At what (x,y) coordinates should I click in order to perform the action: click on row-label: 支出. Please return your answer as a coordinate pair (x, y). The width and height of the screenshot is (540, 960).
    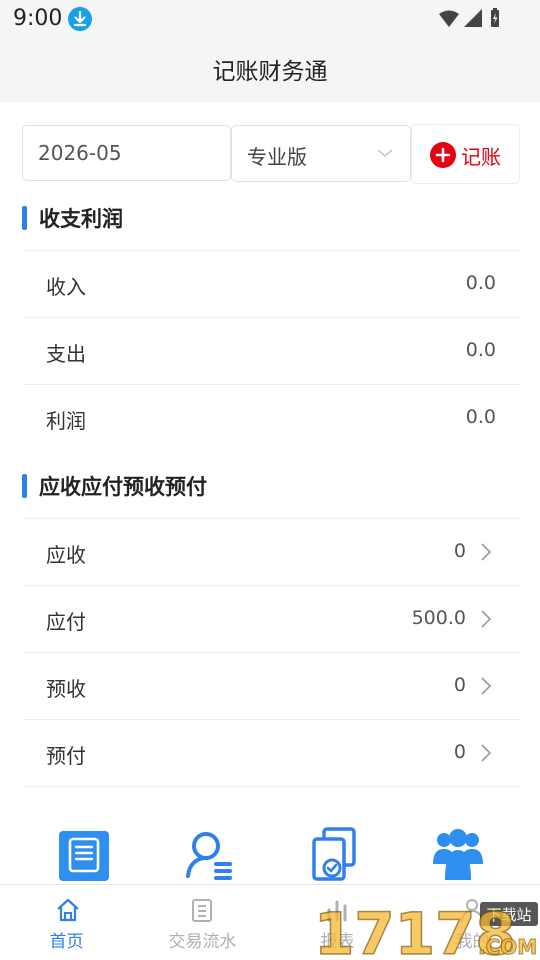
    Looking at the image, I should click on (66, 354).